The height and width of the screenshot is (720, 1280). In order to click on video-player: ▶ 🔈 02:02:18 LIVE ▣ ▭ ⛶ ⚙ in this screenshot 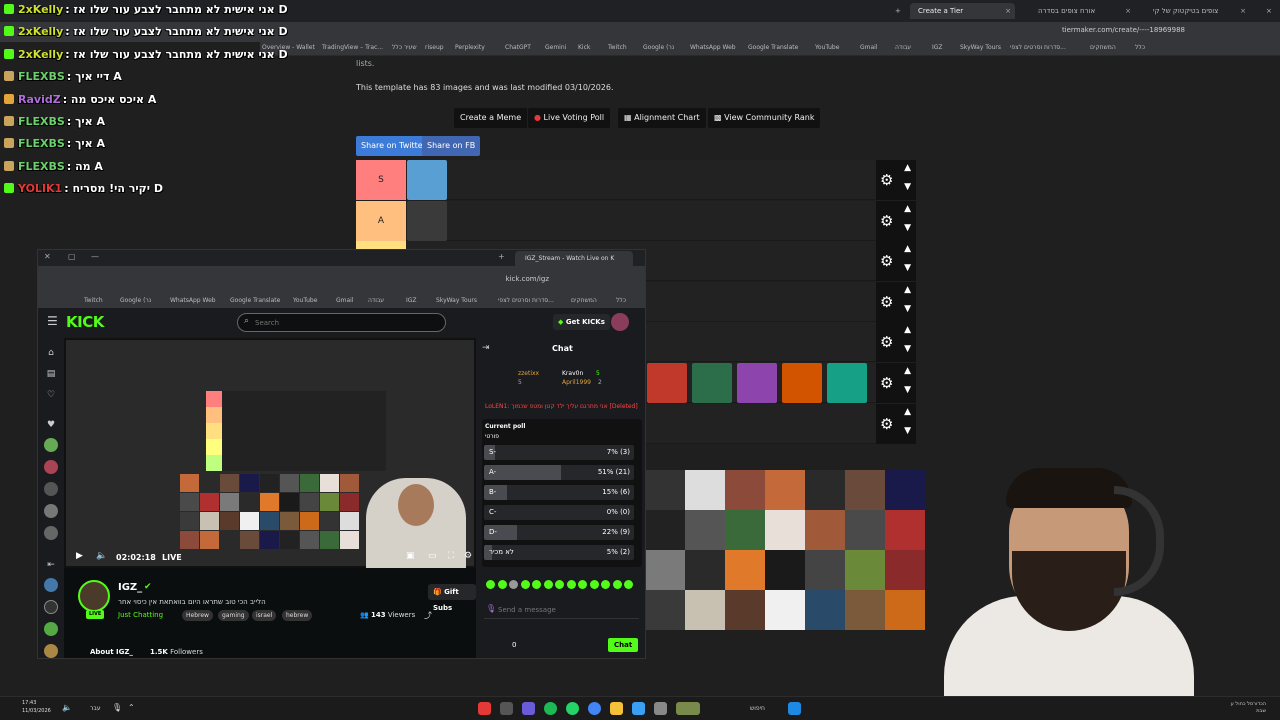, I will do `click(270, 453)`.